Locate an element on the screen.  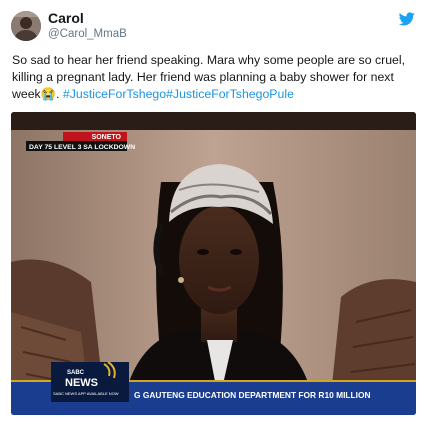
twitter-bird-icon is located at coordinates (407, 19).